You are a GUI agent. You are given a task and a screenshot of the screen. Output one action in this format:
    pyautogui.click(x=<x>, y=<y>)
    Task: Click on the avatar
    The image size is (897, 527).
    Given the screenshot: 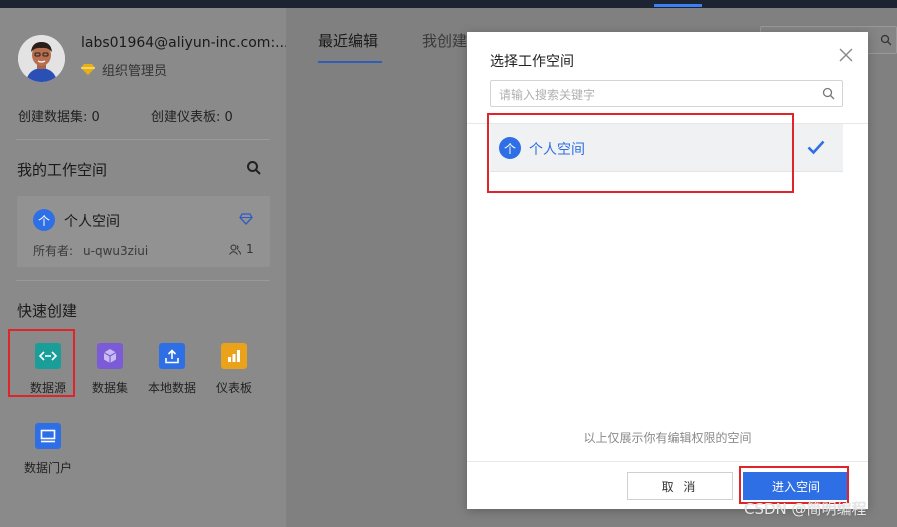 What is the action you would take?
    pyautogui.click(x=41, y=58)
    